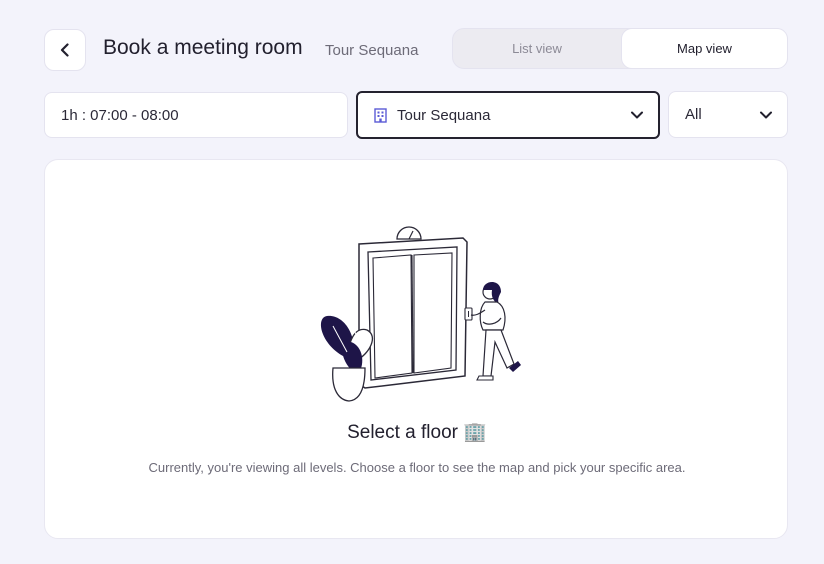 This screenshot has width=824, height=564. I want to click on elevator-illustration, so click(420, 314).